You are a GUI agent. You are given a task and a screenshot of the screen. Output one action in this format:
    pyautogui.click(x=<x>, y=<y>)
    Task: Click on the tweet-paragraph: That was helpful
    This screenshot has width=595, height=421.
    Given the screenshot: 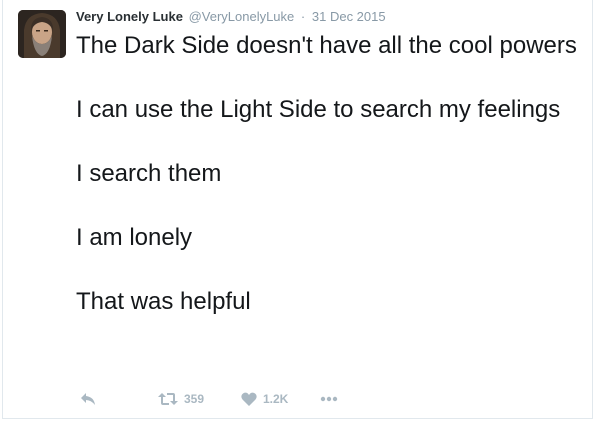 What is the action you would take?
    pyautogui.click(x=163, y=301)
    